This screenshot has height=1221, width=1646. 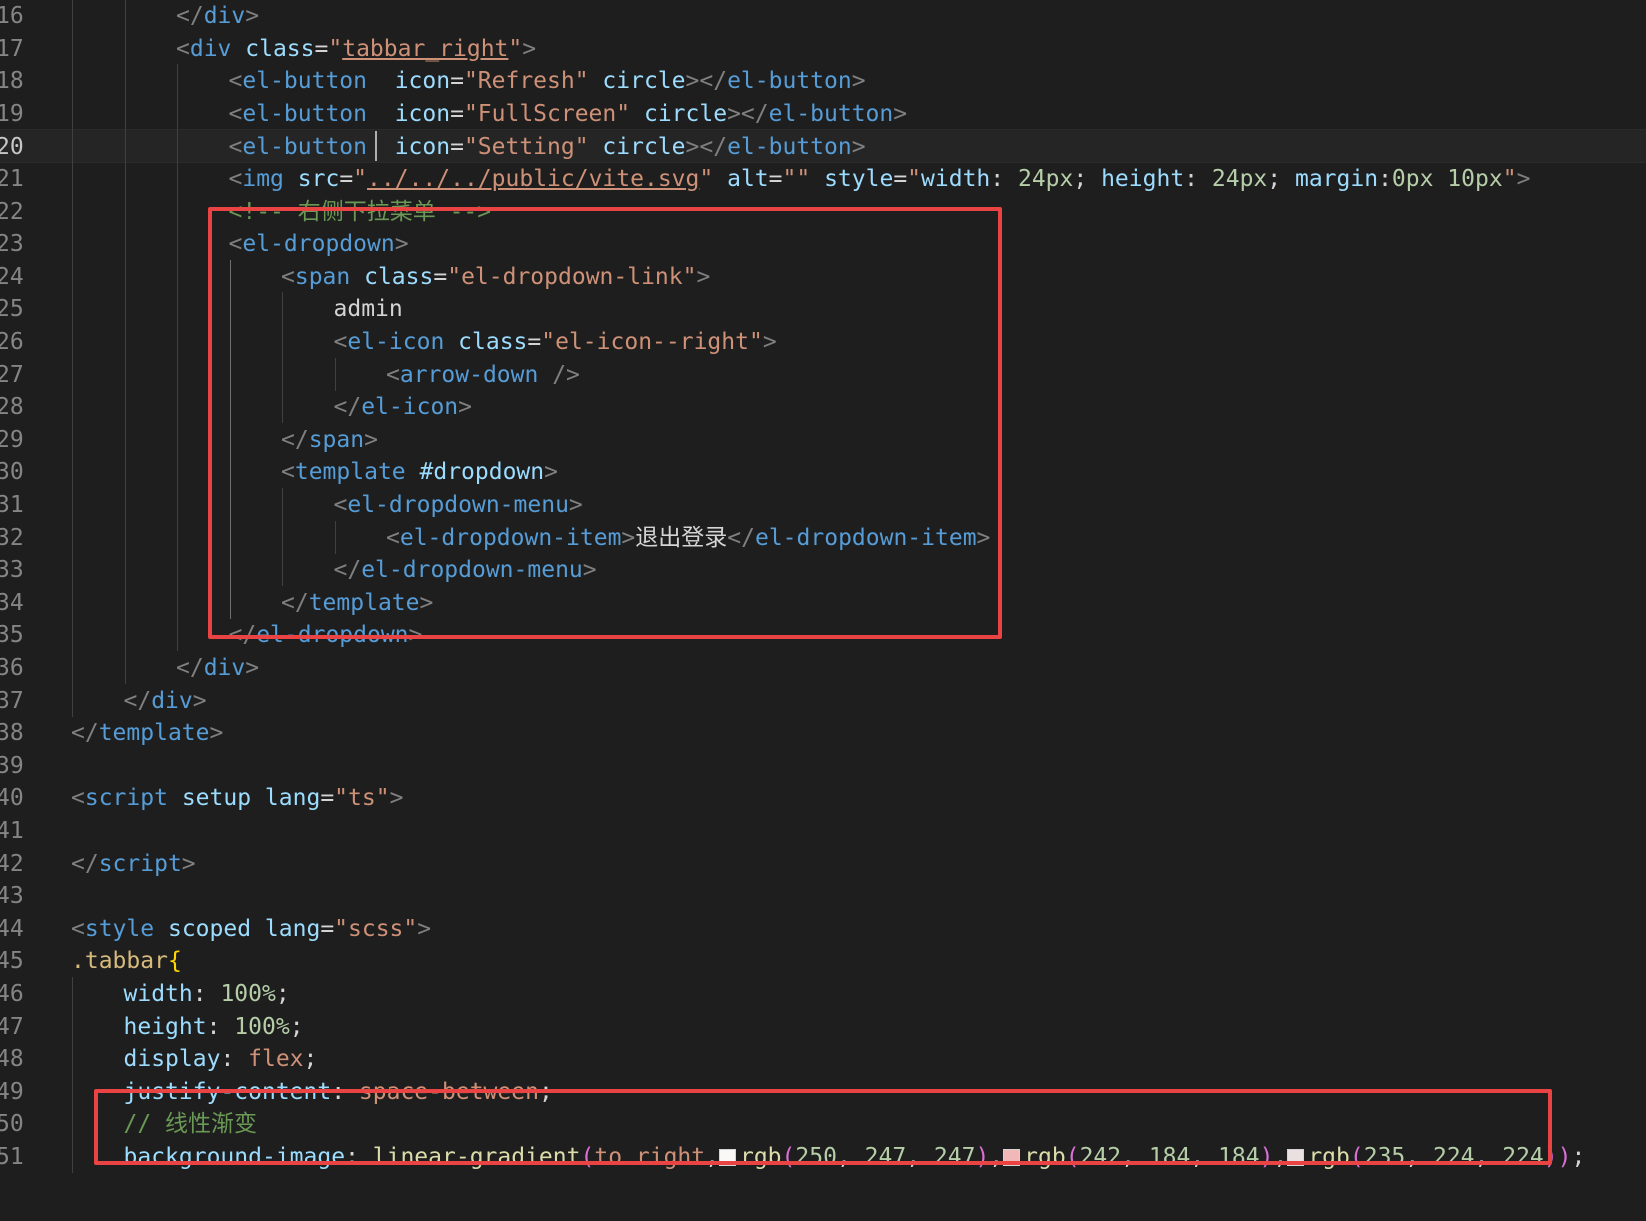 I want to click on code-token: el-icon, so click(x=410, y=407).